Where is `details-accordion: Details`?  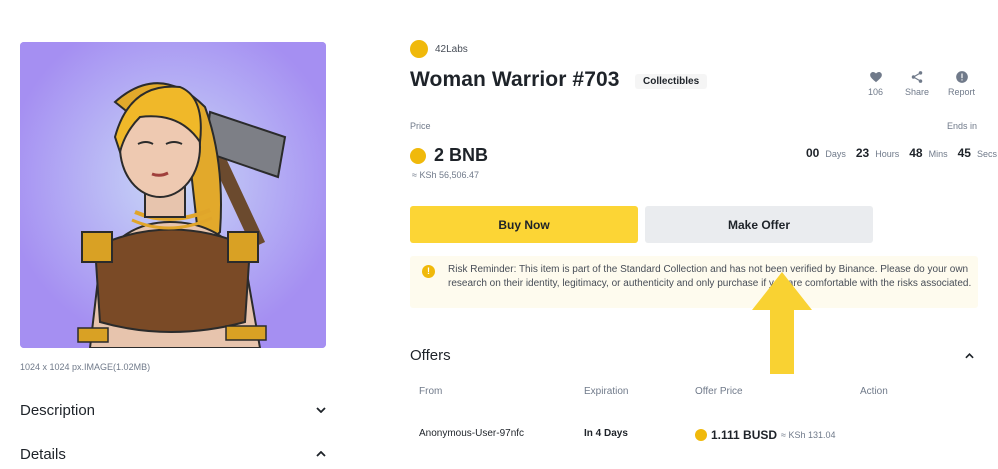 details-accordion: Details is located at coordinates (173, 454).